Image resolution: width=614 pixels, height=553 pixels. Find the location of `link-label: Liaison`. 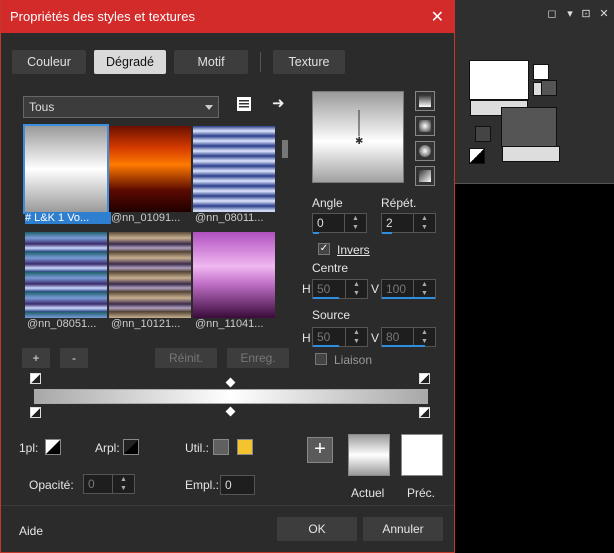

link-label: Liaison is located at coordinates (353, 360).